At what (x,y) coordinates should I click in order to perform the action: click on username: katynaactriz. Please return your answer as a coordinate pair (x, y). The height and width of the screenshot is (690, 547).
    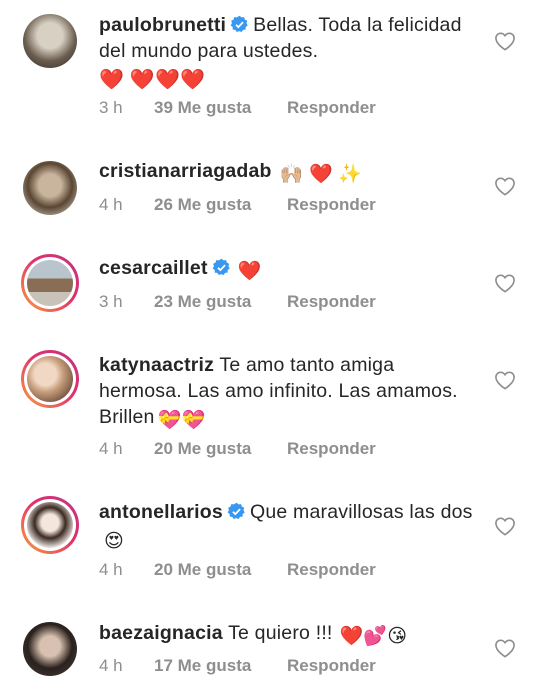
    Looking at the image, I should click on (156, 365).